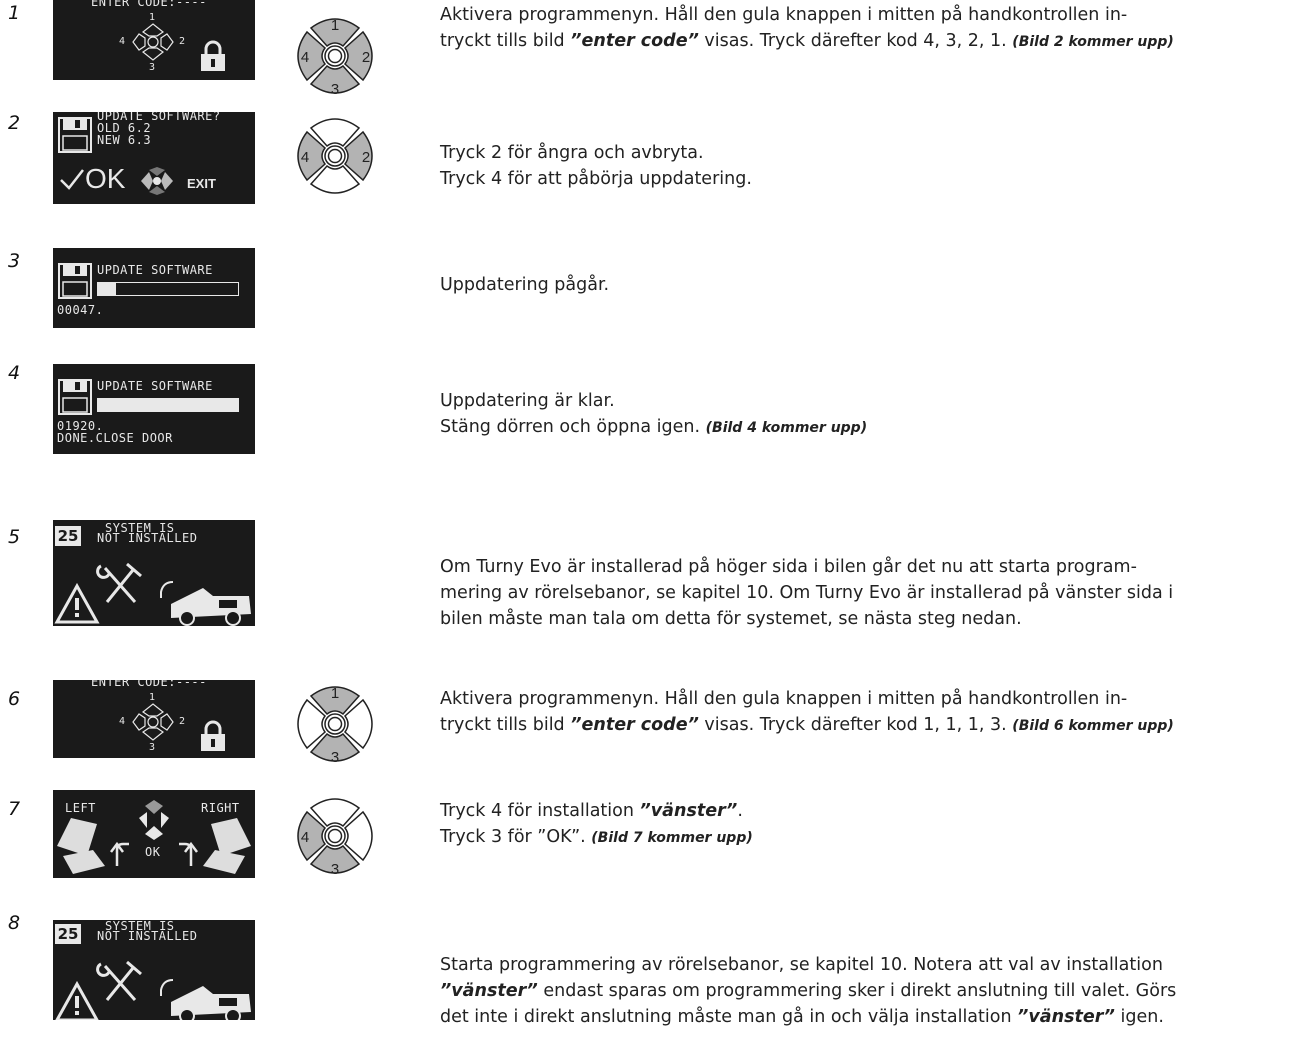 This screenshot has height=1037, width=1309. What do you see at coordinates (201, 183) in the screenshot?
I see `lcd-exit-label: EXIT` at bounding box center [201, 183].